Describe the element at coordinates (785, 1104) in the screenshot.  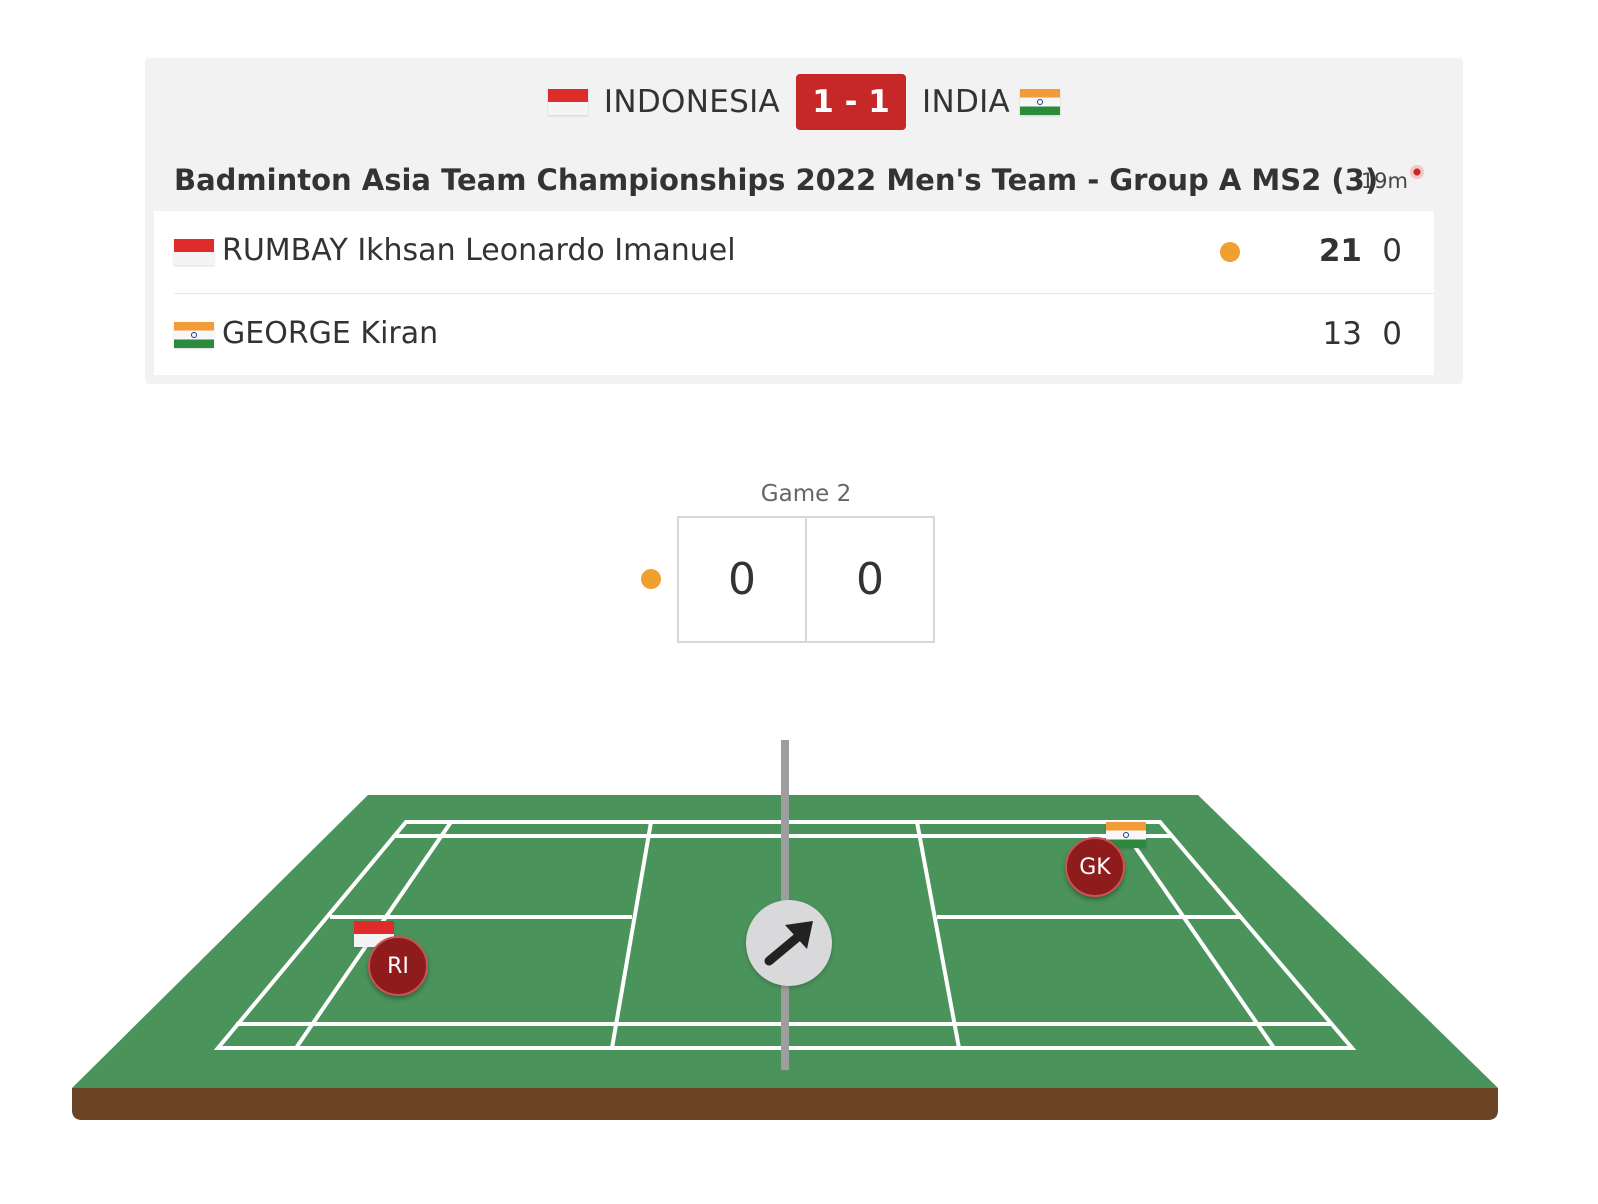
I see `court-base` at that location.